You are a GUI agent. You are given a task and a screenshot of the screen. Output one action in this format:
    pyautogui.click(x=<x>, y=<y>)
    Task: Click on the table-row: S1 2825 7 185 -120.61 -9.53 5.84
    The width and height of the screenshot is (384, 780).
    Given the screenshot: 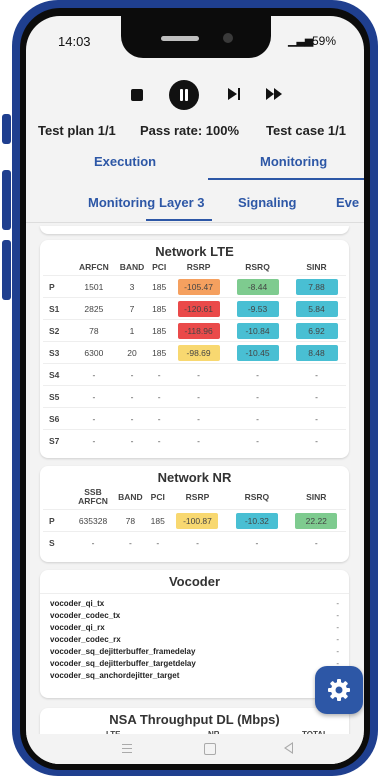 What is the action you would take?
    pyautogui.click(x=194, y=308)
    